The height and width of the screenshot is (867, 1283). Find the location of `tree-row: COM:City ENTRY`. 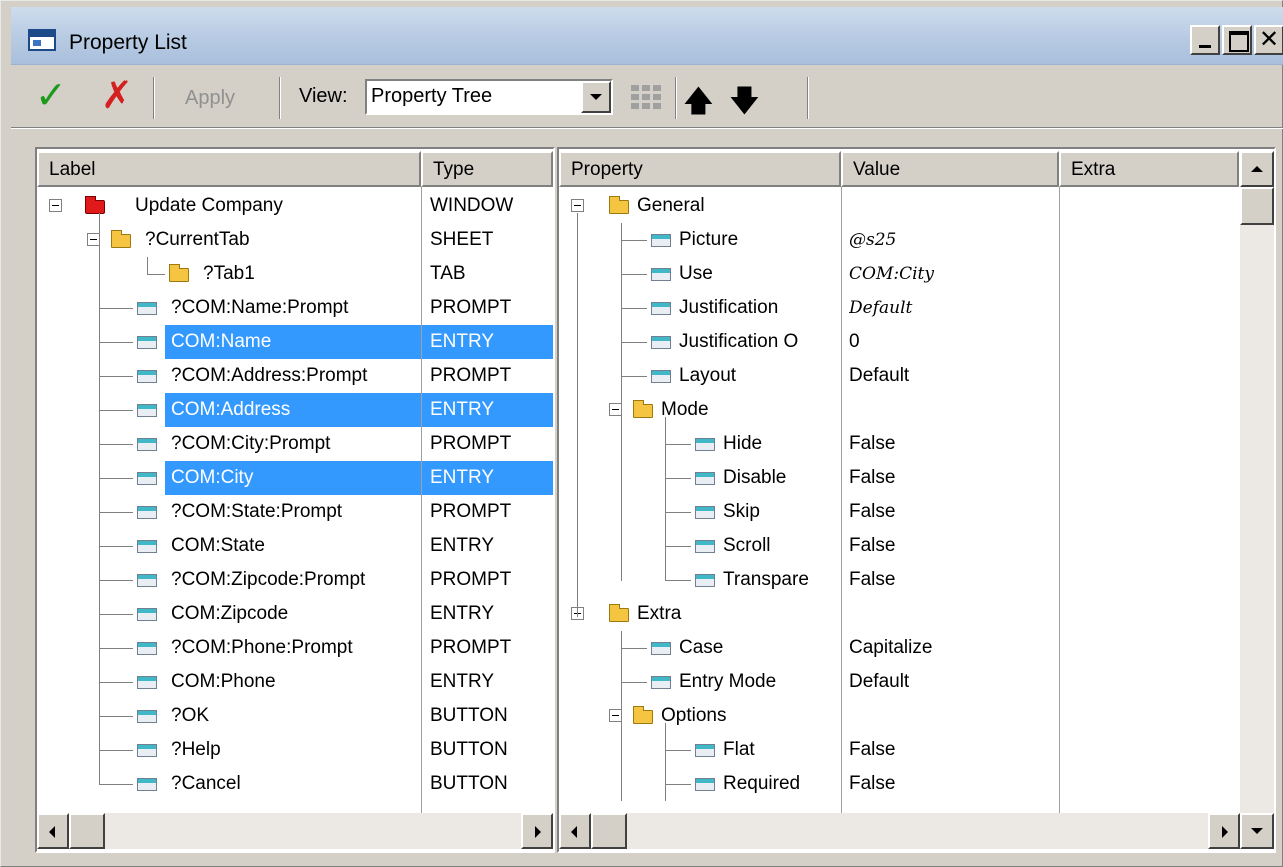

tree-row: COM:City ENTRY is located at coordinates (295, 478).